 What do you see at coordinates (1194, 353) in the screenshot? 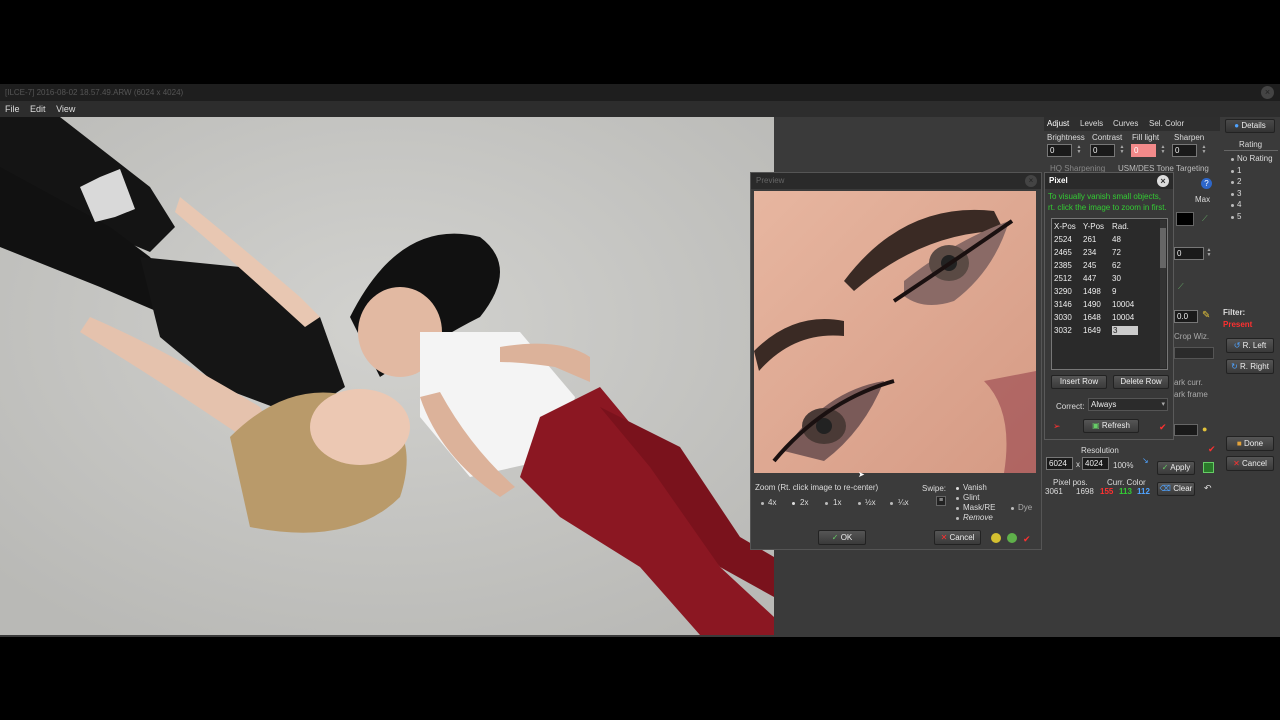
I see `behind-dropdown` at bounding box center [1194, 353].